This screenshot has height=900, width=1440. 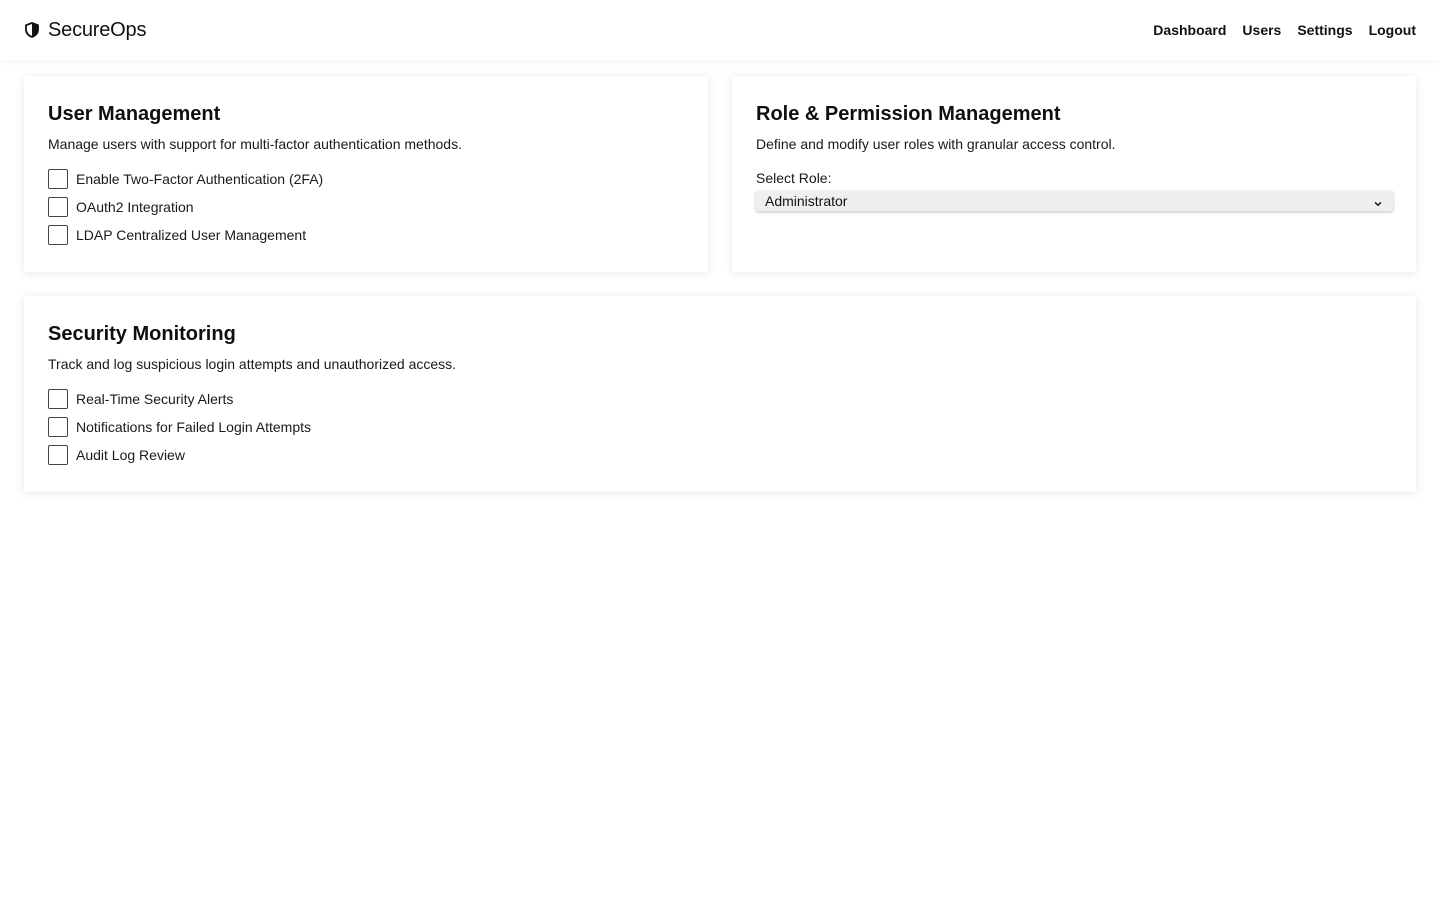 What do you see at coordinates (58, 179) in the screenshot?
I see `checkbox-2fa` at bounding box center [58, 179].